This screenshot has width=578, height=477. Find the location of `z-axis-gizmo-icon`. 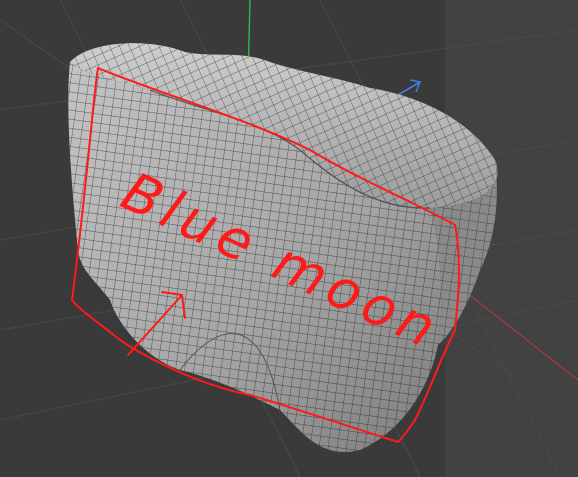

z-axis-gizmo-icon is located at coordinates (409, 87).